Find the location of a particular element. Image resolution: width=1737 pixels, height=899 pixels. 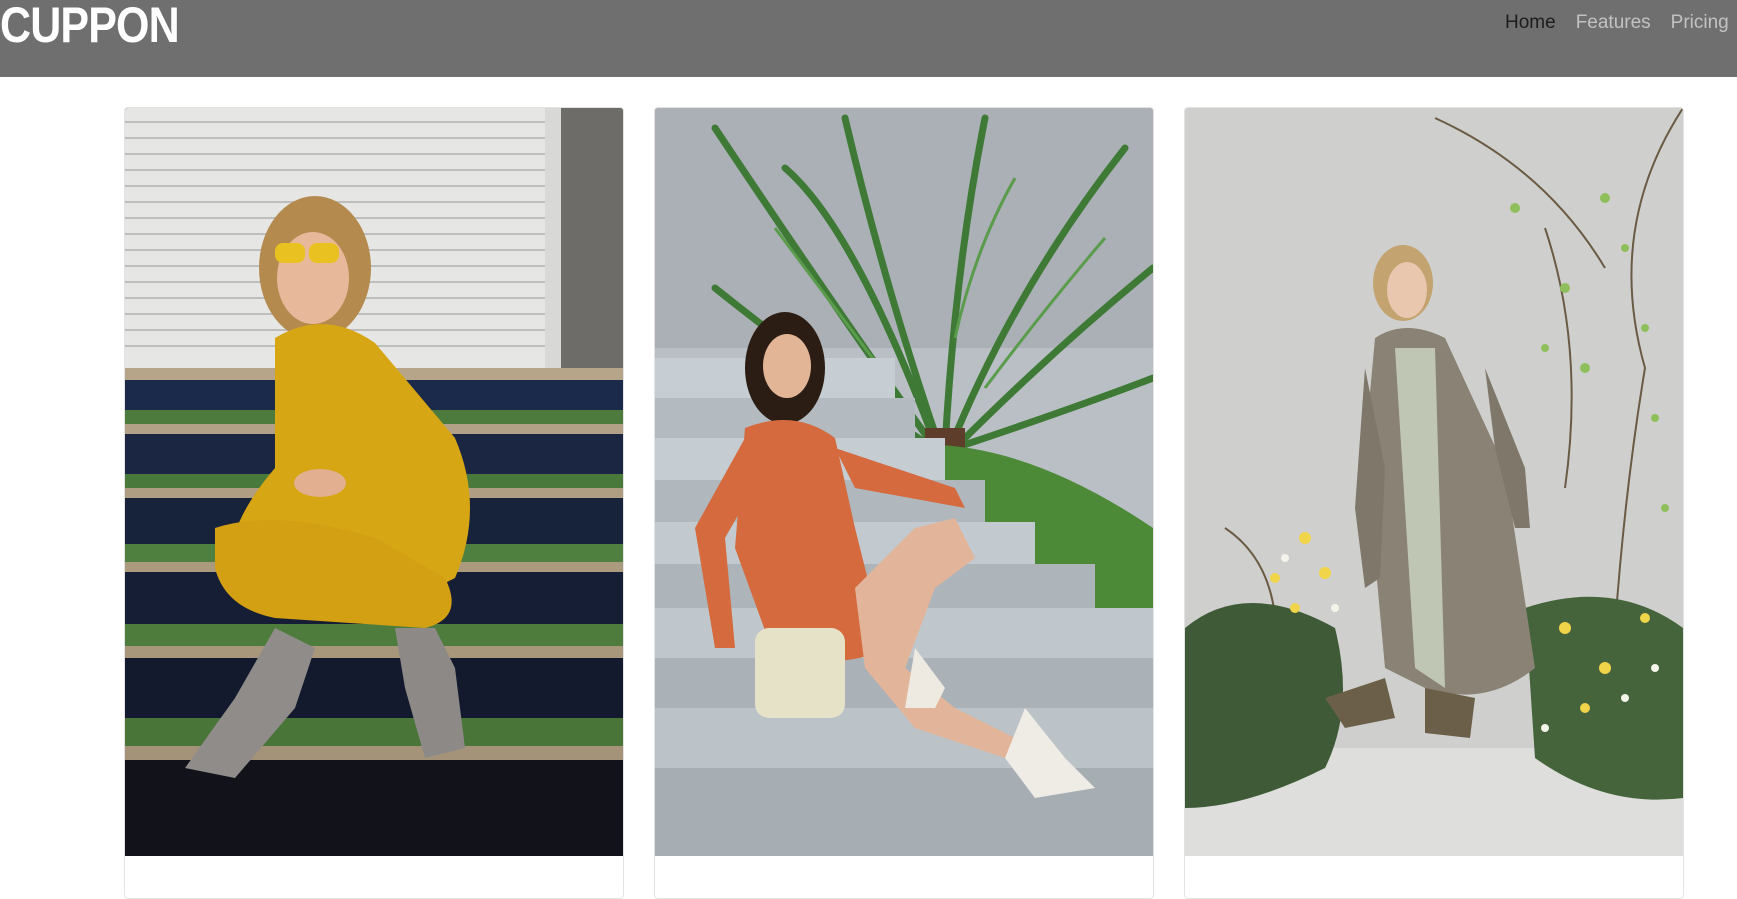

brand-logo: CUPPON is located at coordinates (90, 27).